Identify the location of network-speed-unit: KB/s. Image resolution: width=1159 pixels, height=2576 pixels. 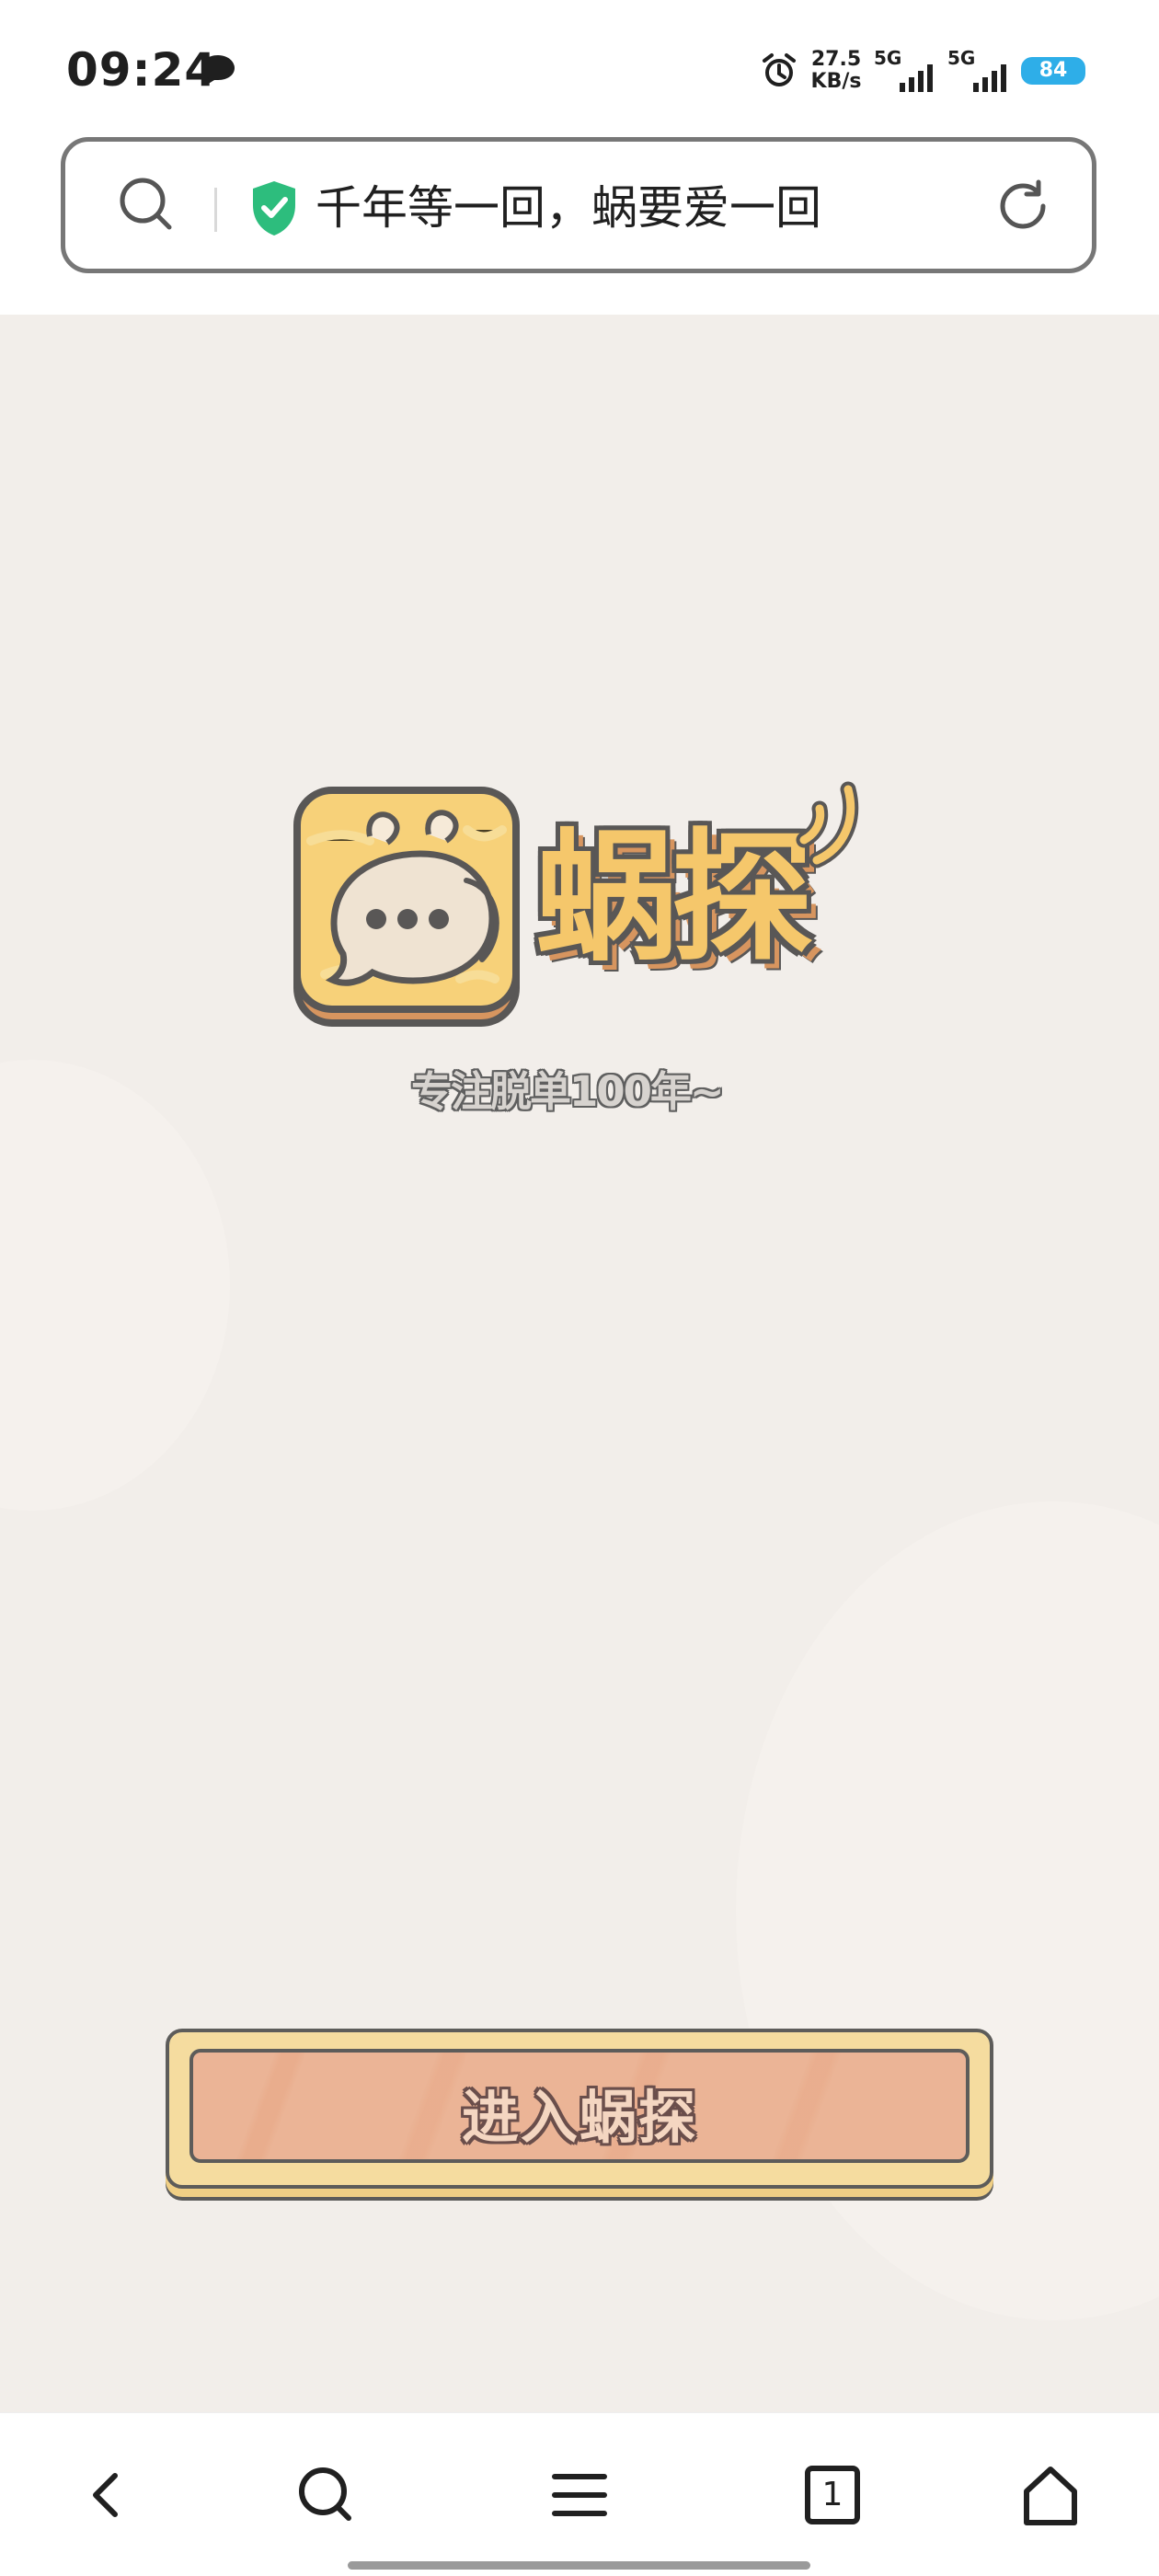
(836, 81).